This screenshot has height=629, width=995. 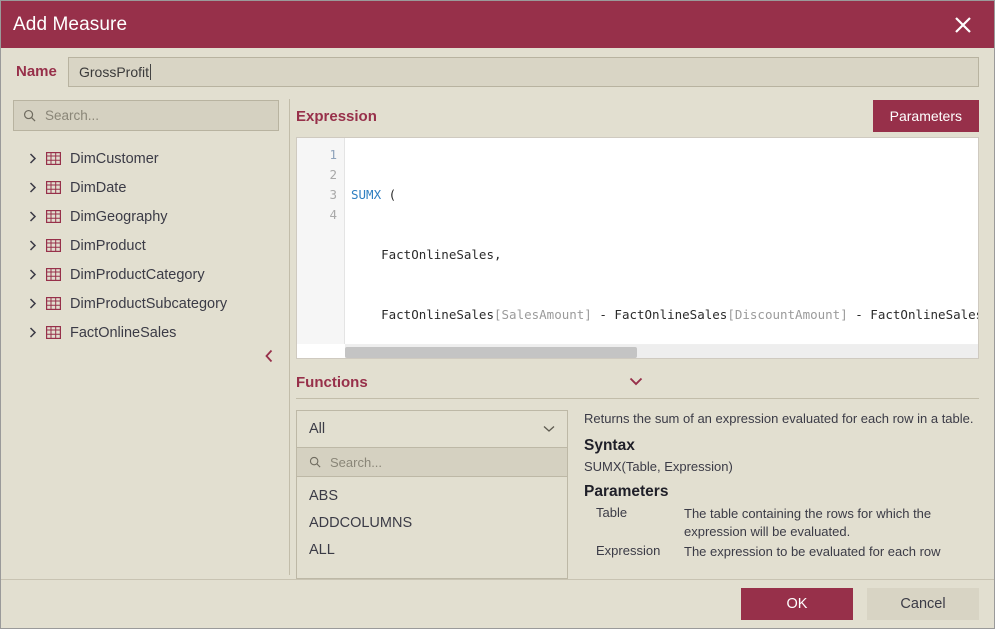 I want to click on tree-item-dimdate: DimDate, so click(x=146, y=187).